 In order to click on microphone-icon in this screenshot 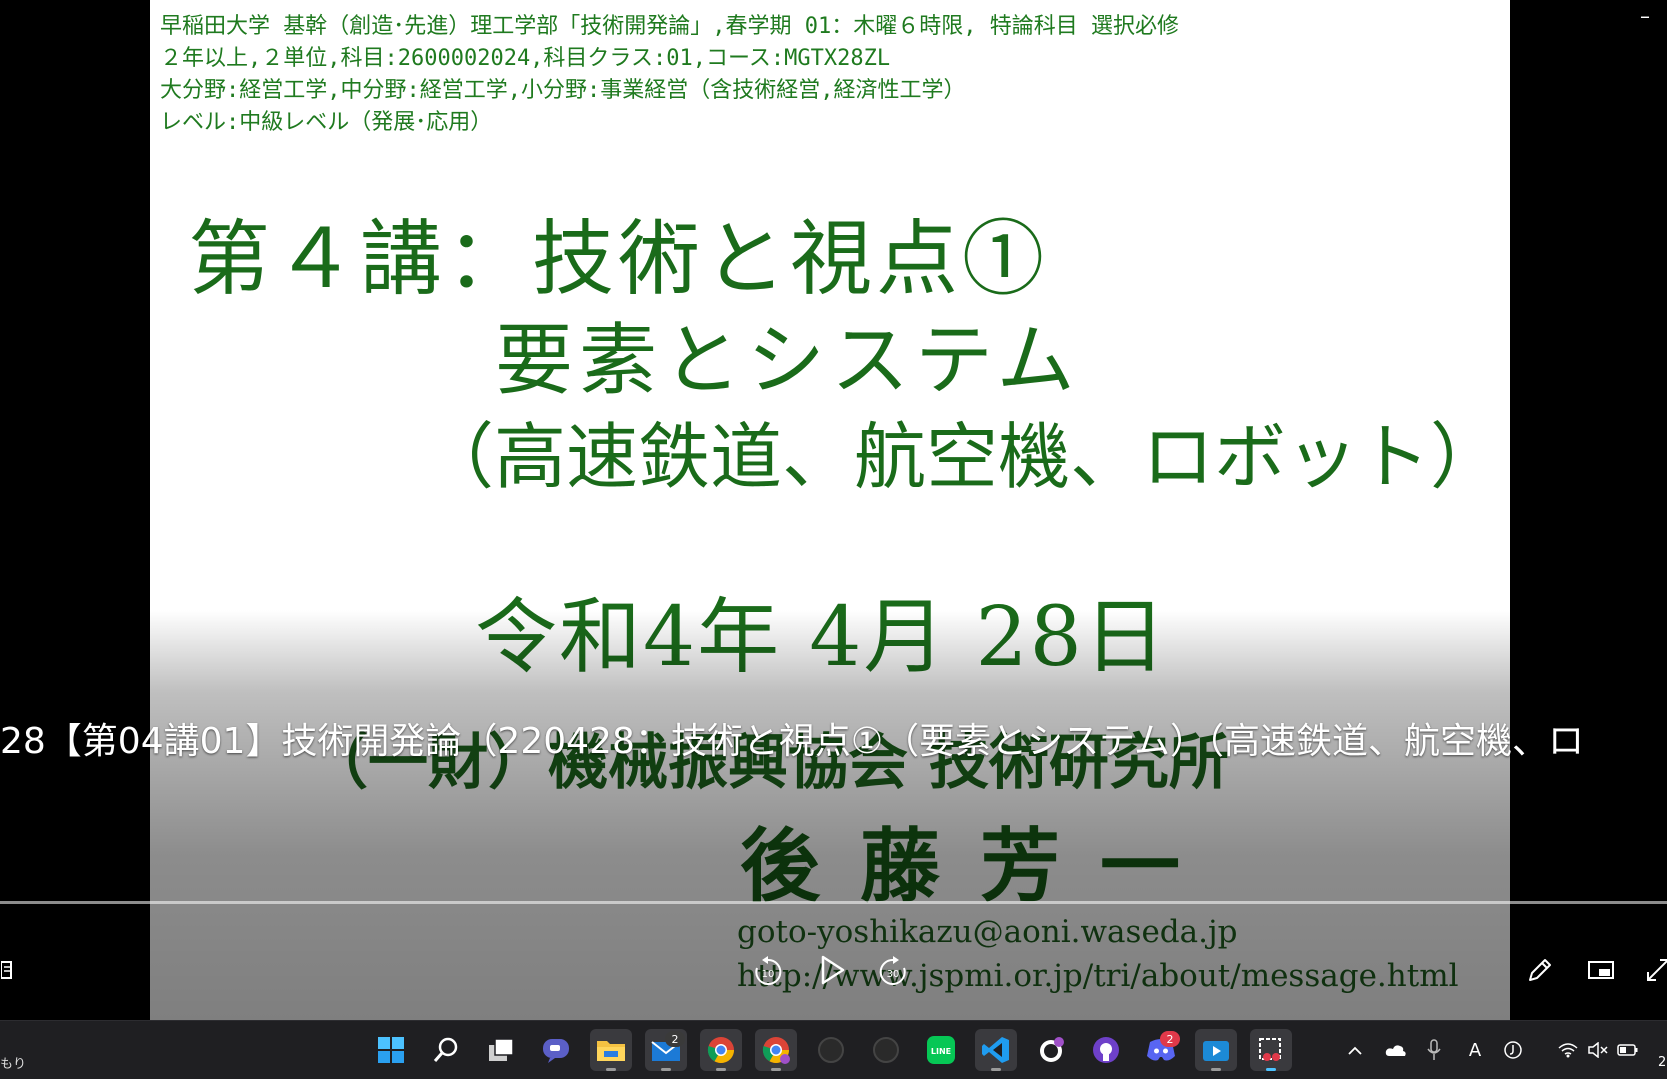, I will do `click(1434, 1050)`.